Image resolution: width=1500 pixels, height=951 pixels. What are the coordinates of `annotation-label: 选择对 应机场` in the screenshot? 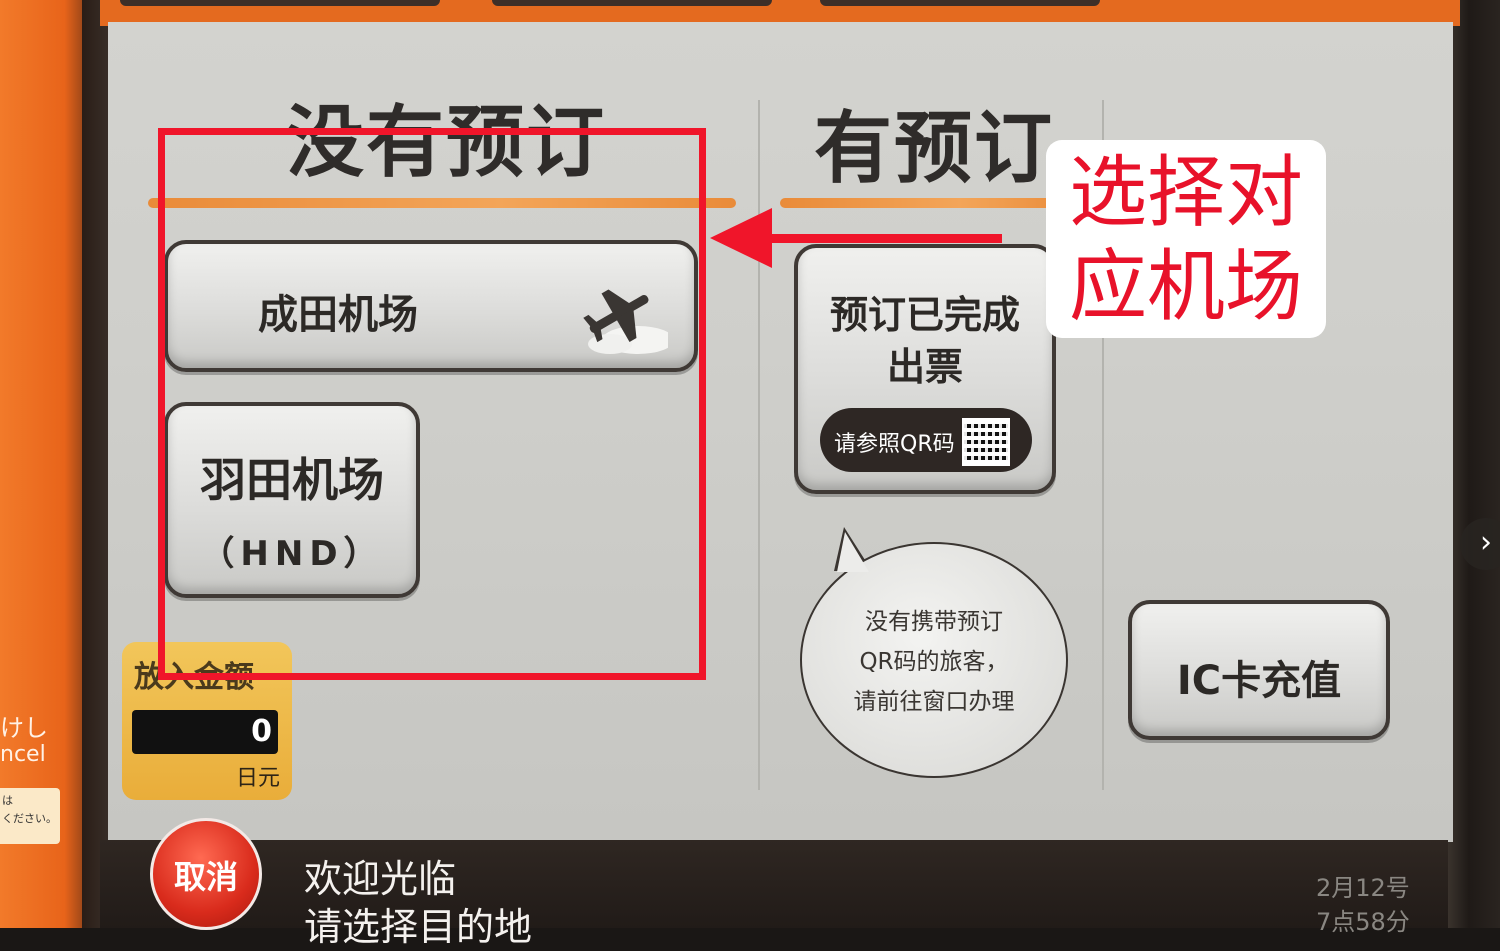 It's located at (1186, 239).